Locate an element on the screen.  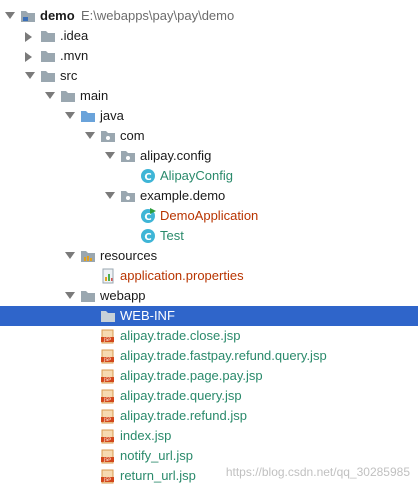
java-class-runnable-icon: C is located at coordinates (148, 216).